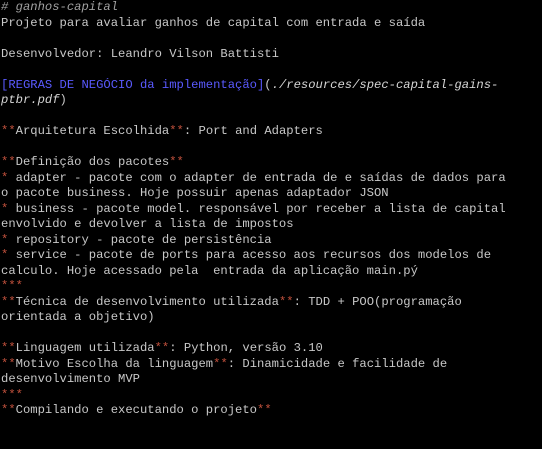 The height and width of the screenshot is (449, 542). I want to click on reason-label: Motivo Escolha da linguagem, so click(114, 363).